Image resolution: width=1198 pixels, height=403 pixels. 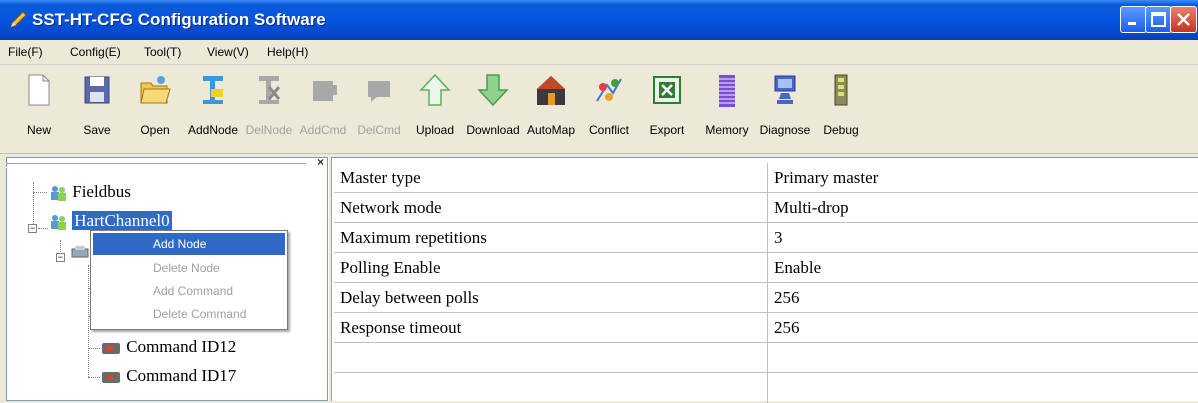 What do you see at coordinates (122, 220) in the screenshot?
I see `tree-label-selected: HartChannel0` at bounding box center [122, 220].